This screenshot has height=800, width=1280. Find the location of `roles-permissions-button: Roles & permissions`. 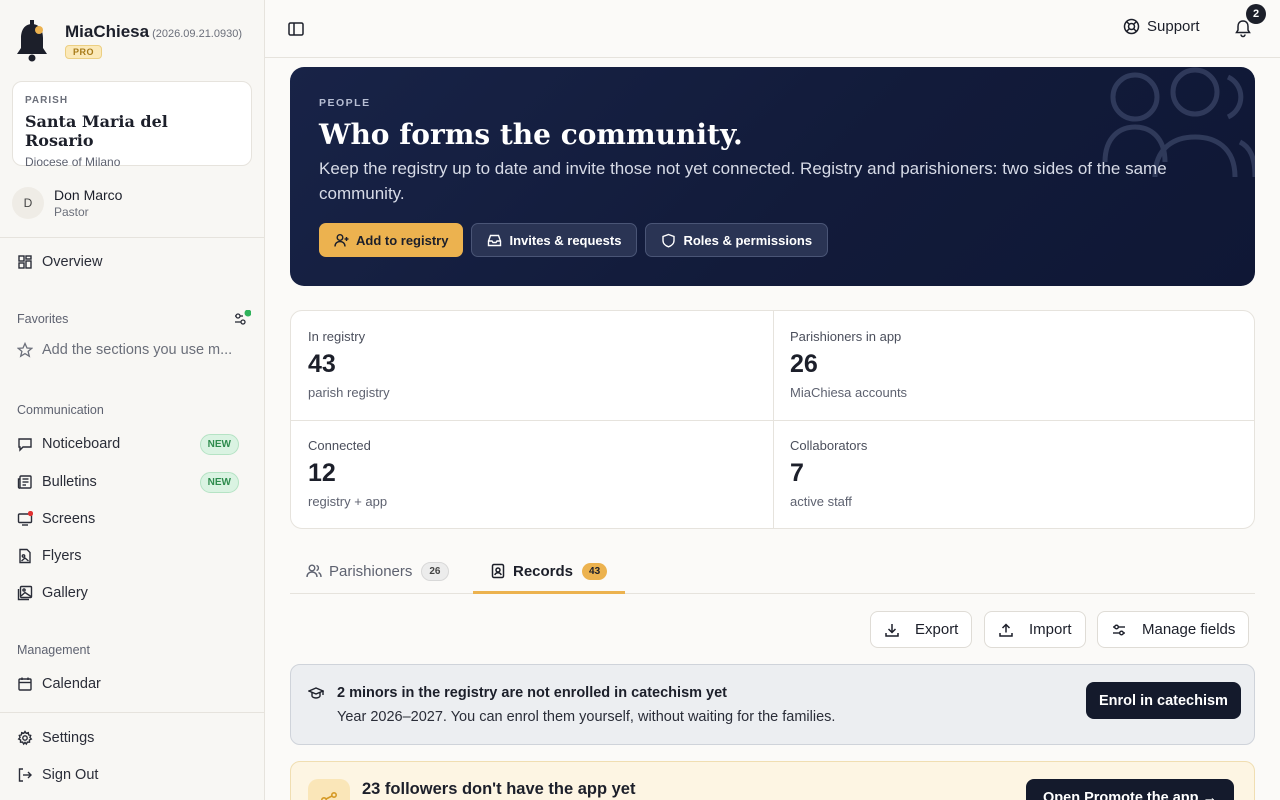

roles-permissions-button: Roles & permissions is located at coordinates (737, 240).